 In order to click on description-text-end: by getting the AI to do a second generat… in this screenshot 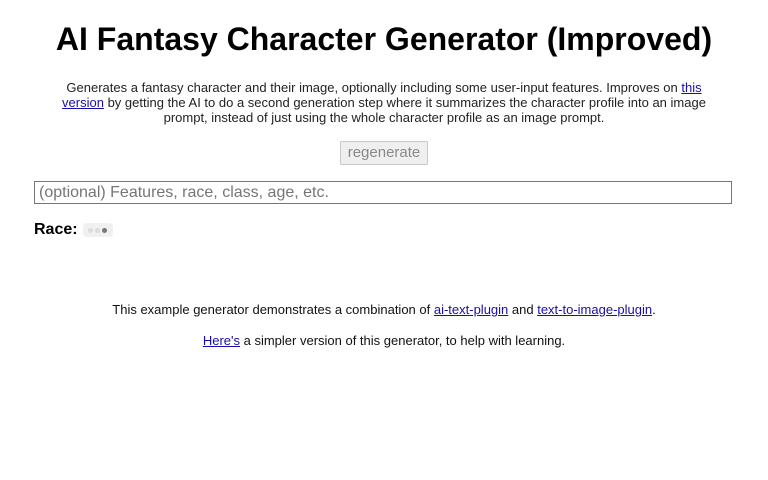, I will do `click(404, 110)`.